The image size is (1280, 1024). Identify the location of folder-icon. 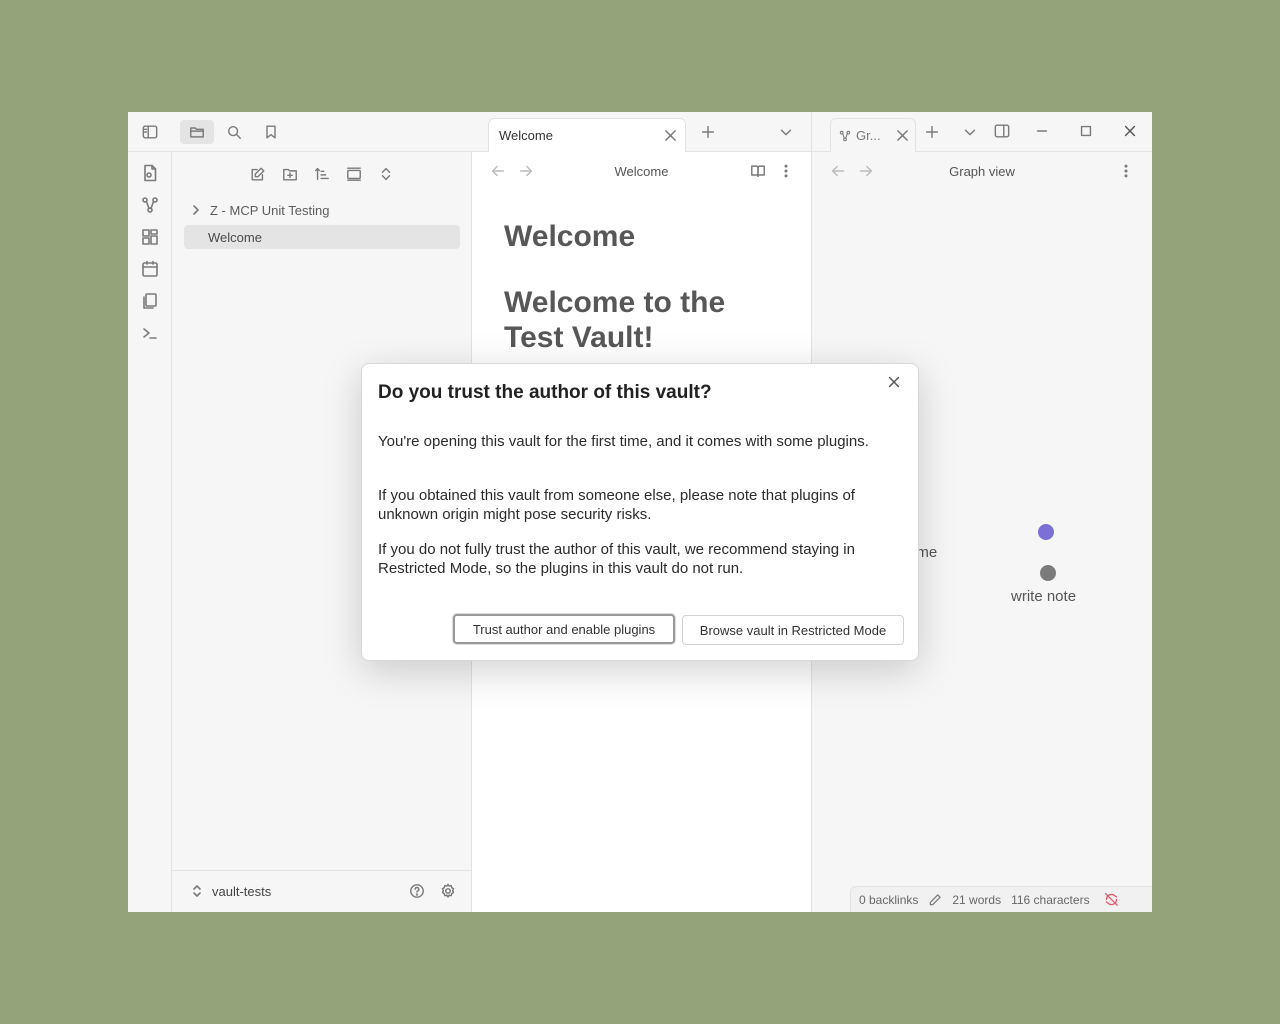
(197, 132).